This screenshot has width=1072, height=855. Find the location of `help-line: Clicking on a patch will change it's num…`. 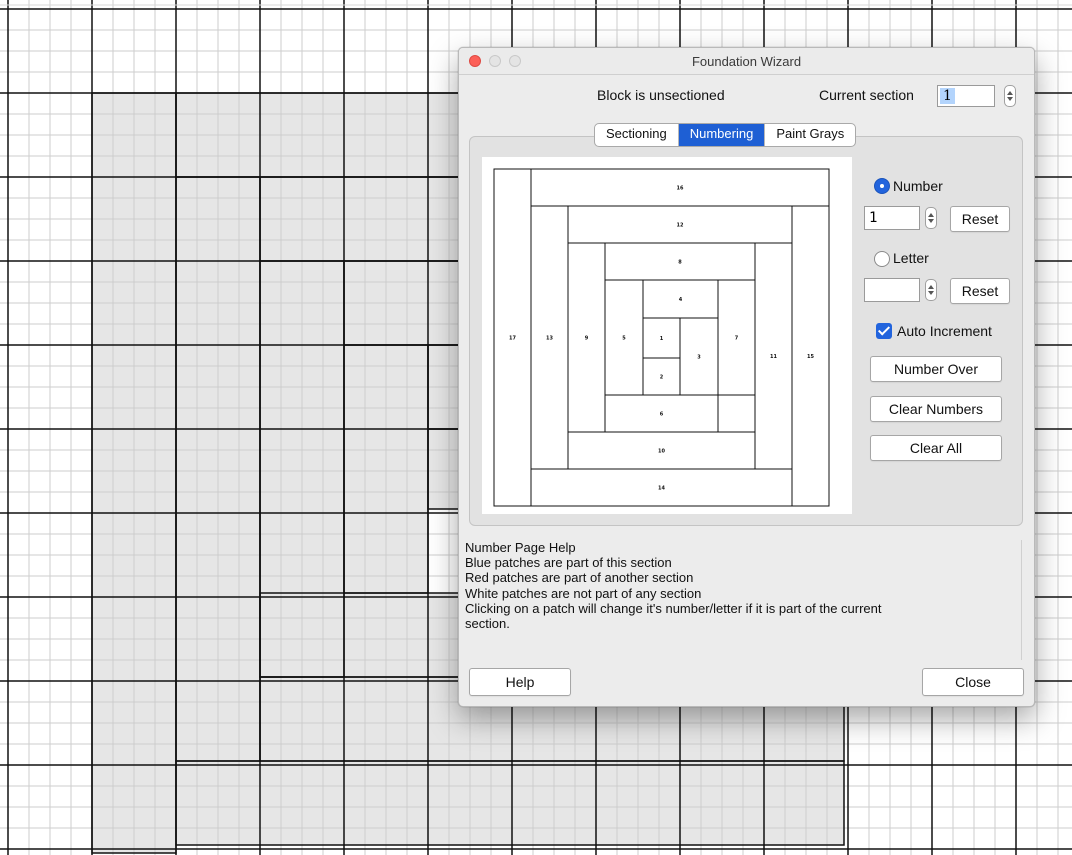

help-line: Clicking on a patch will change it's num… is located at coordinates (673, 608).